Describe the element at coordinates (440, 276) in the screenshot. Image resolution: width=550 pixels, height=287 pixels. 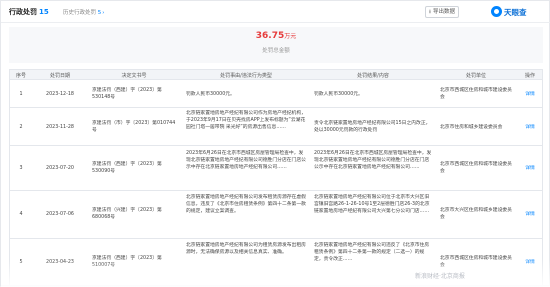
I see `watermark: 新浪财经·北京商报` at that location.